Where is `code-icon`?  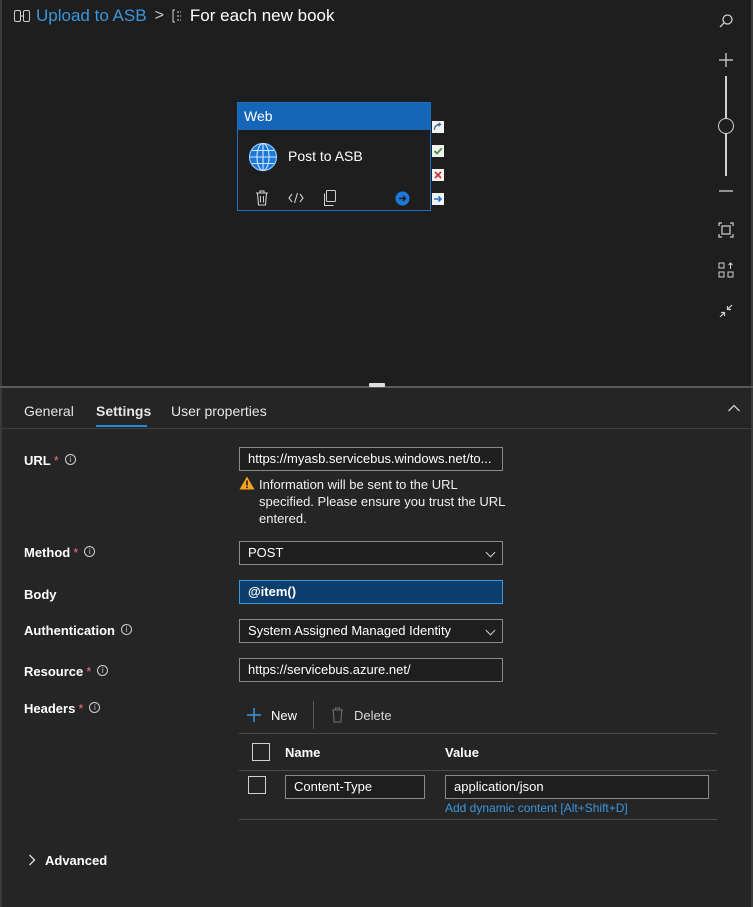 code-icon is located at coordinates (296, 198).